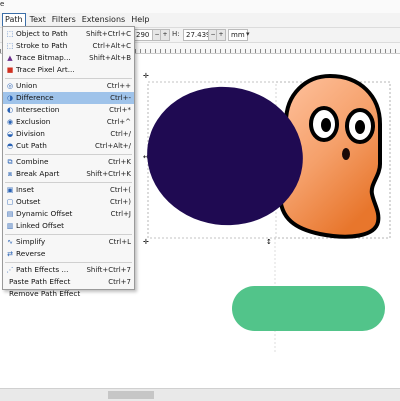 This screenshot has width=400, height=401. What do you see at coordinates (10, 146) in the screenshot?
I see `cut-path-icon: ◓` at bounding box center [10, 146].